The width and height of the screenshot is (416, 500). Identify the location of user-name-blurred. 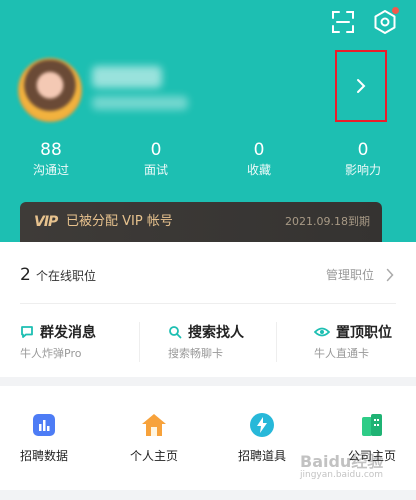
(127, 77).